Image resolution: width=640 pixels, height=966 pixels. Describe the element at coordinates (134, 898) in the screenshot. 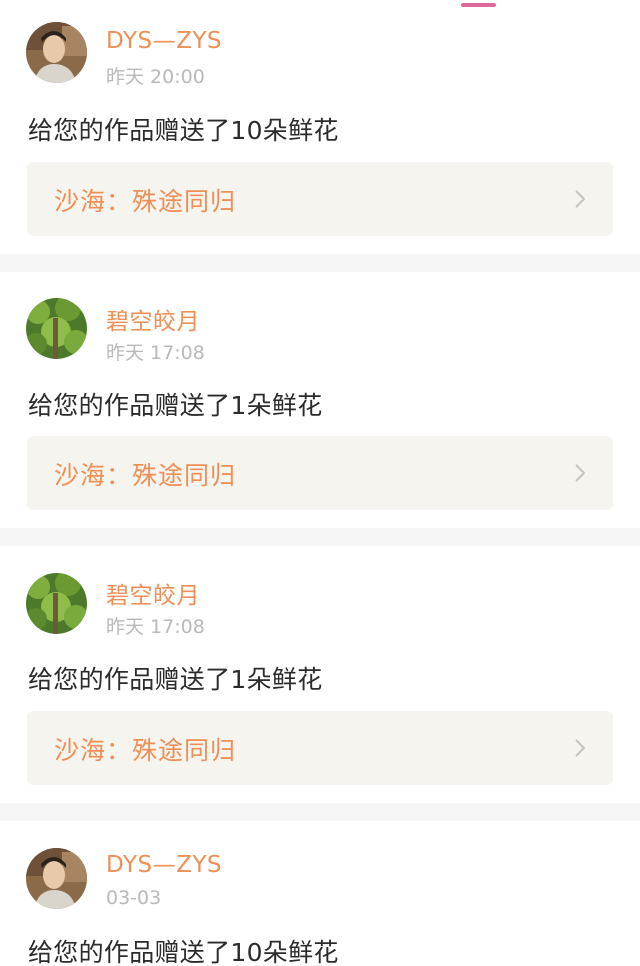

I see `timestamp: 03-03` at that location.